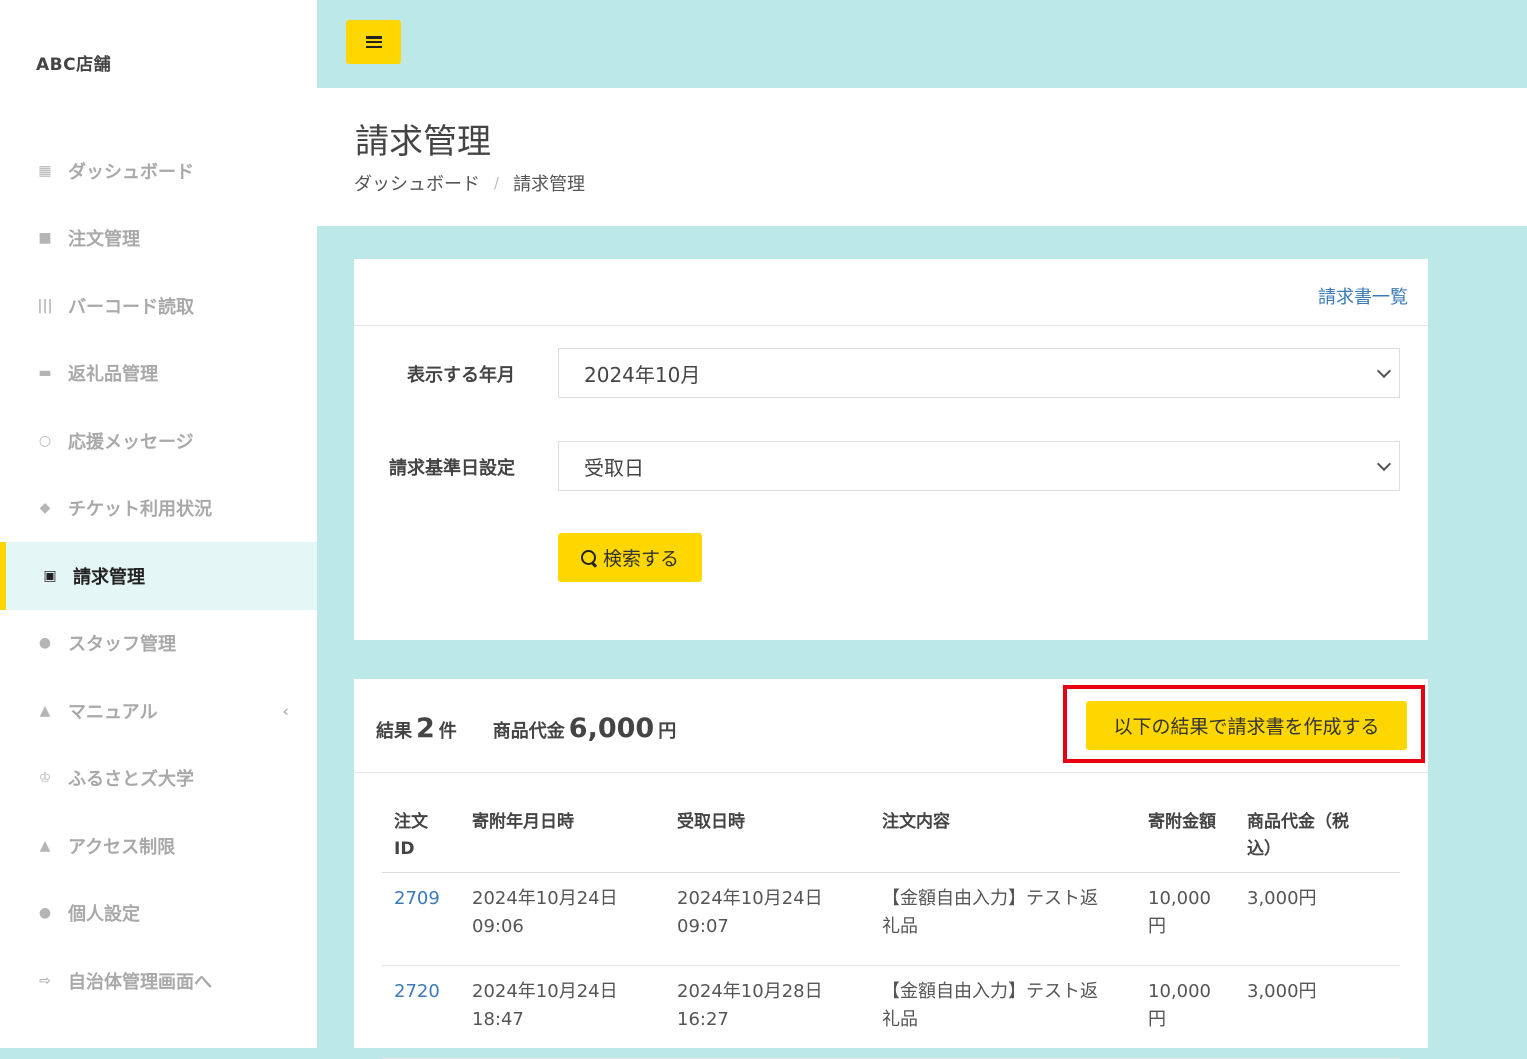 This screenshot has width=1527, height=1059. What do you see at coordinates (45, 238) in the screenshot?
I see `shopping-bag-icon: ■` at bounding box center [45, 238].